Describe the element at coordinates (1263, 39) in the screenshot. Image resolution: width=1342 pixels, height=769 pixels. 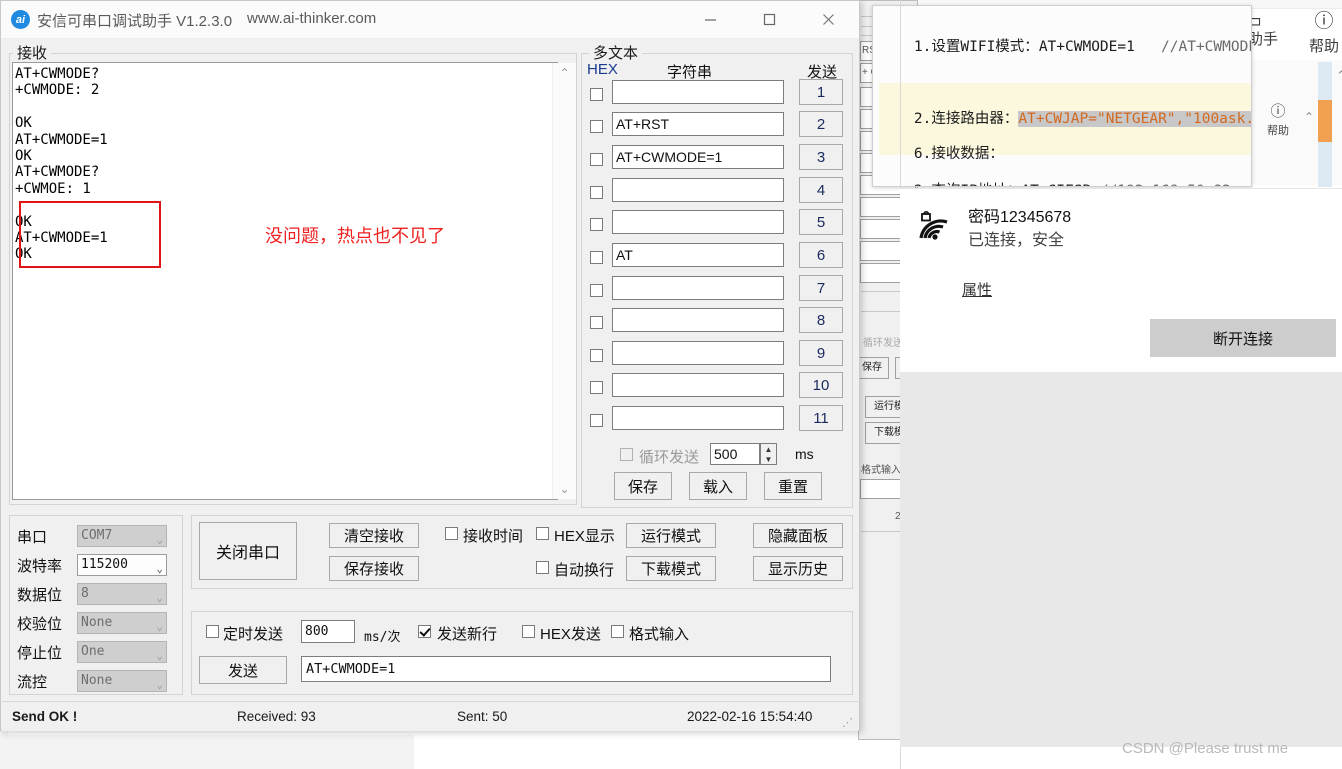
I see `bgdoc-assistant-label: 助手` at that location.